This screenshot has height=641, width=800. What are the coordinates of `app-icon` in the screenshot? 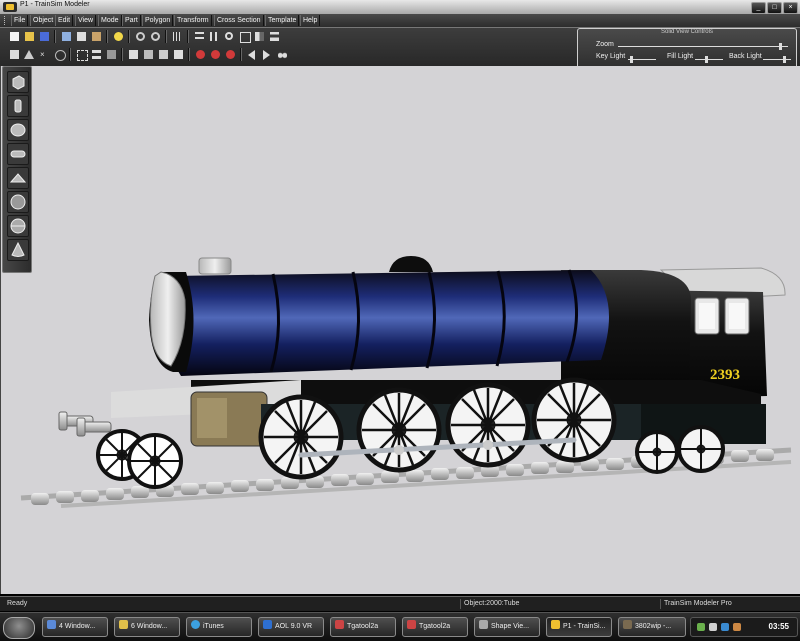 It's located at (10, 7).